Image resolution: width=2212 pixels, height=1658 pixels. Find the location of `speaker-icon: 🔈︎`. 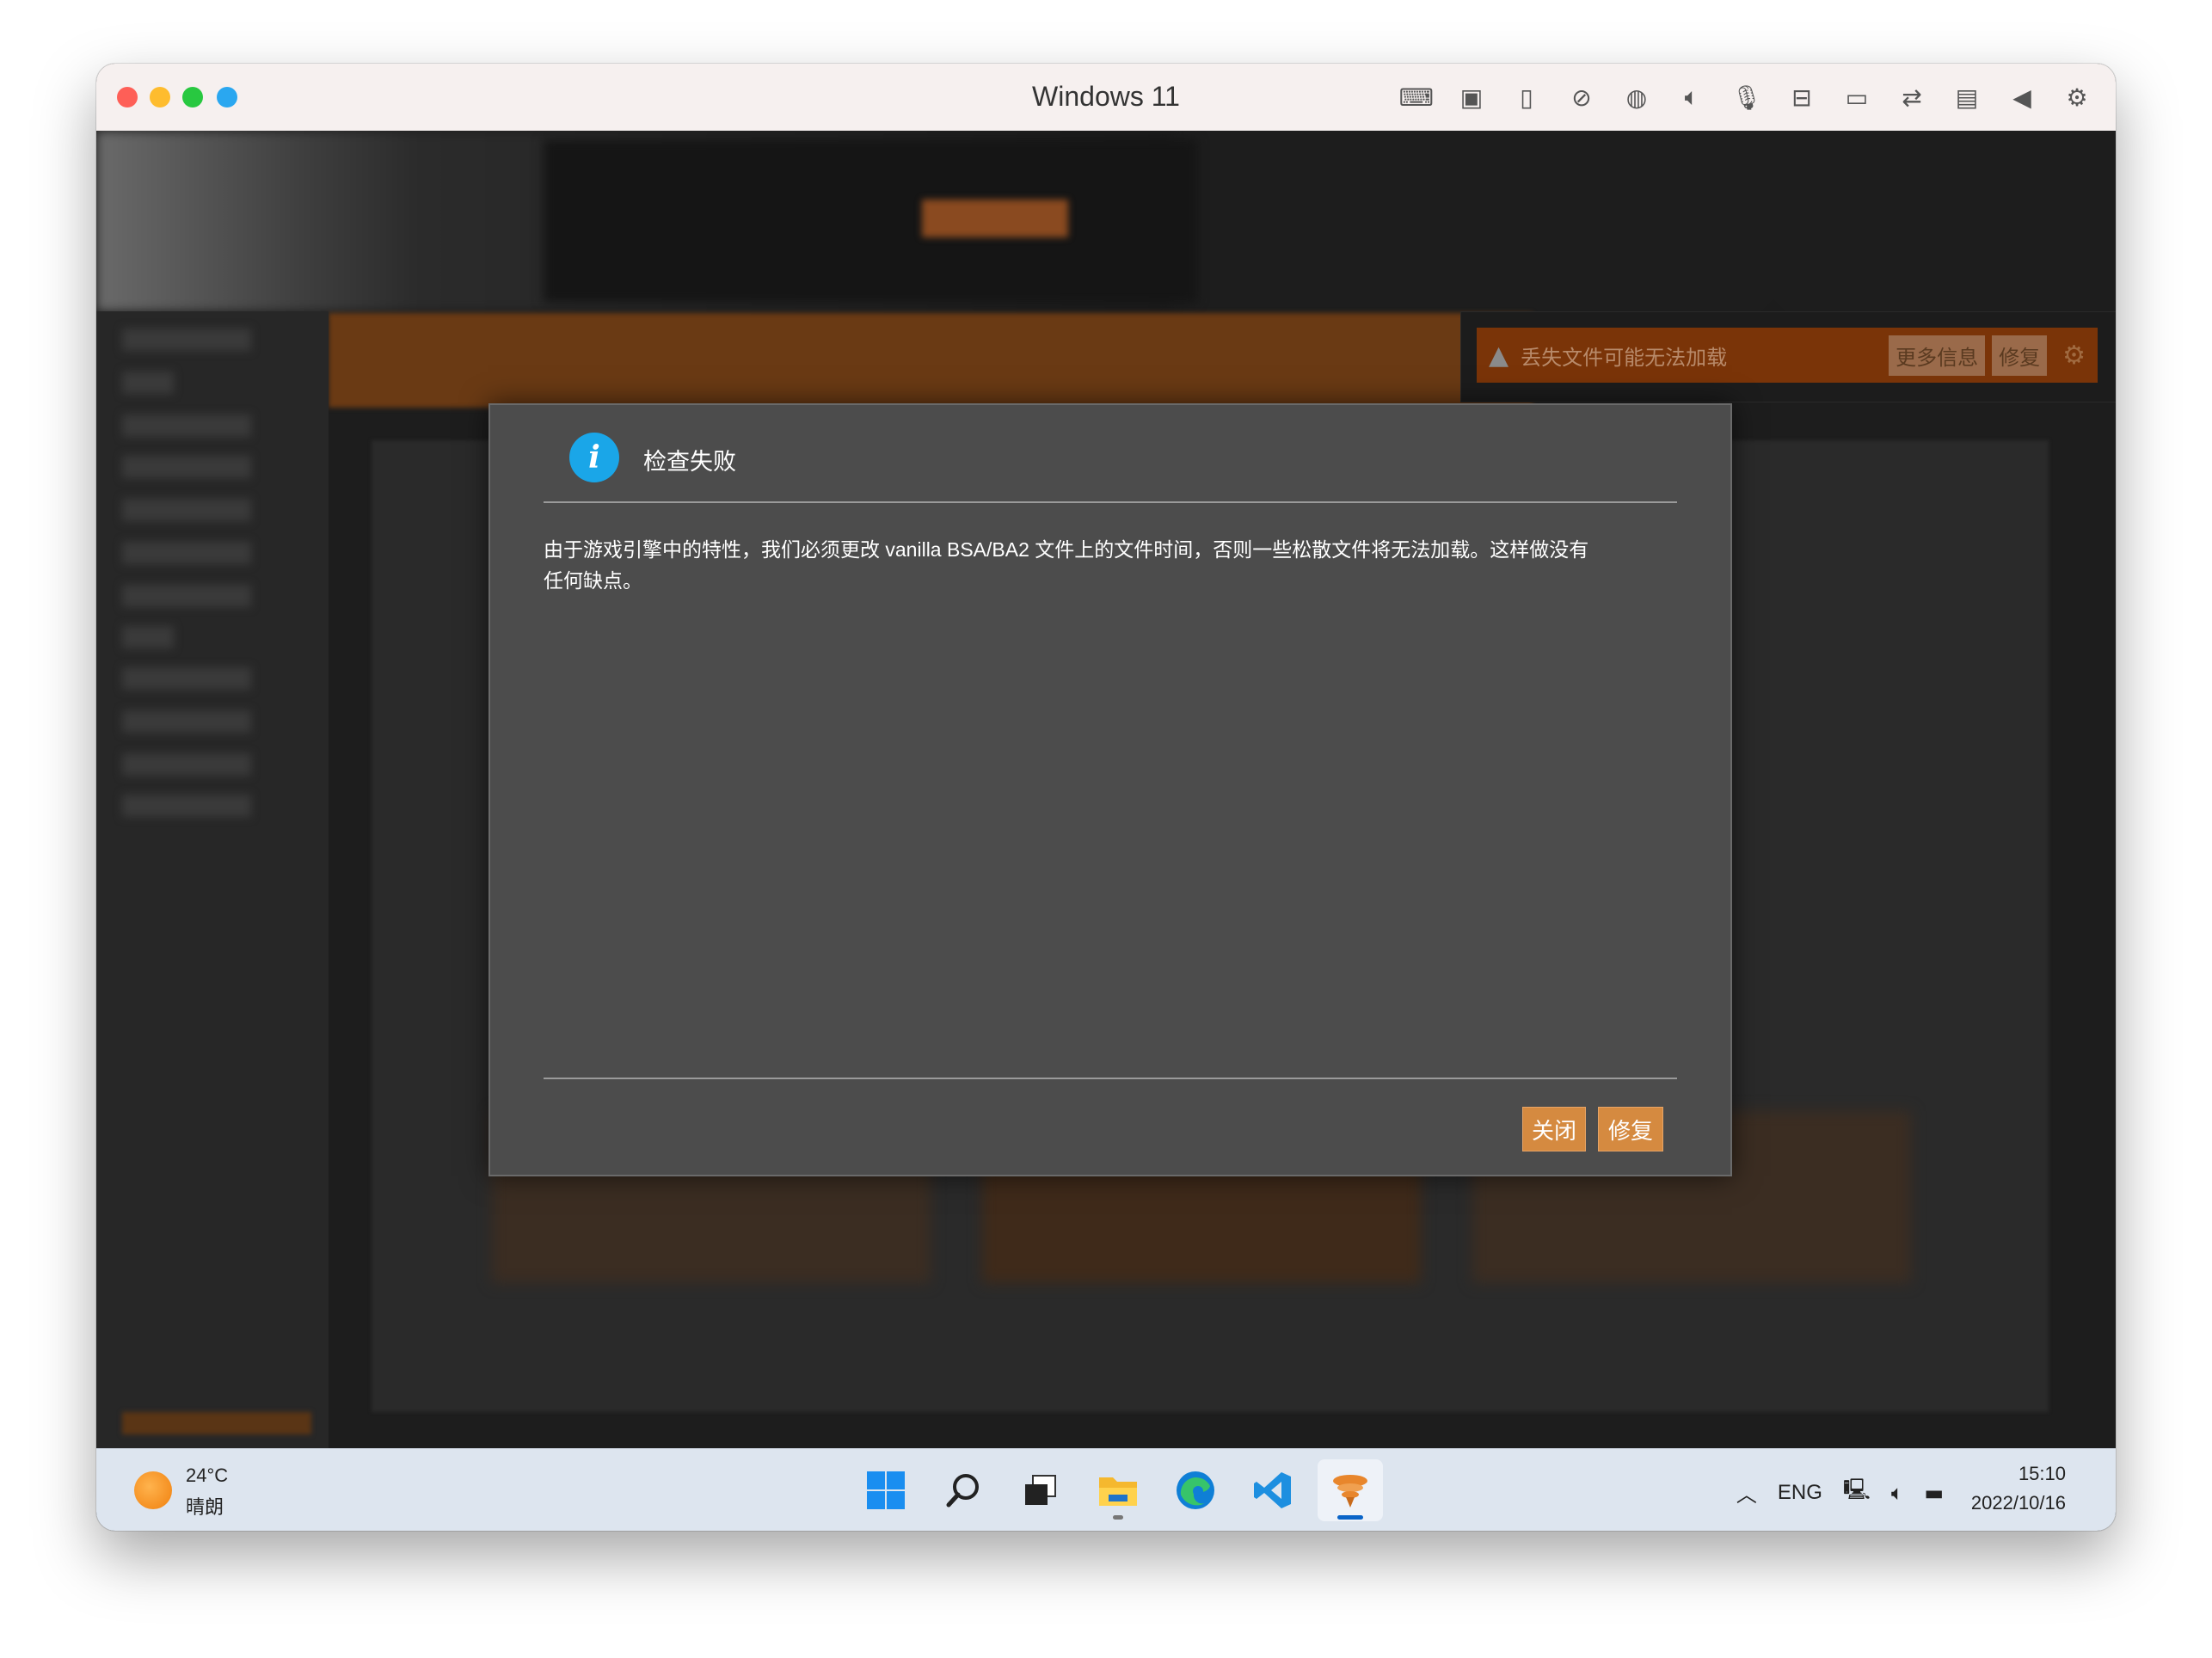

speaker-icon: 🔈︎ is located at coordinates (1691, 98).